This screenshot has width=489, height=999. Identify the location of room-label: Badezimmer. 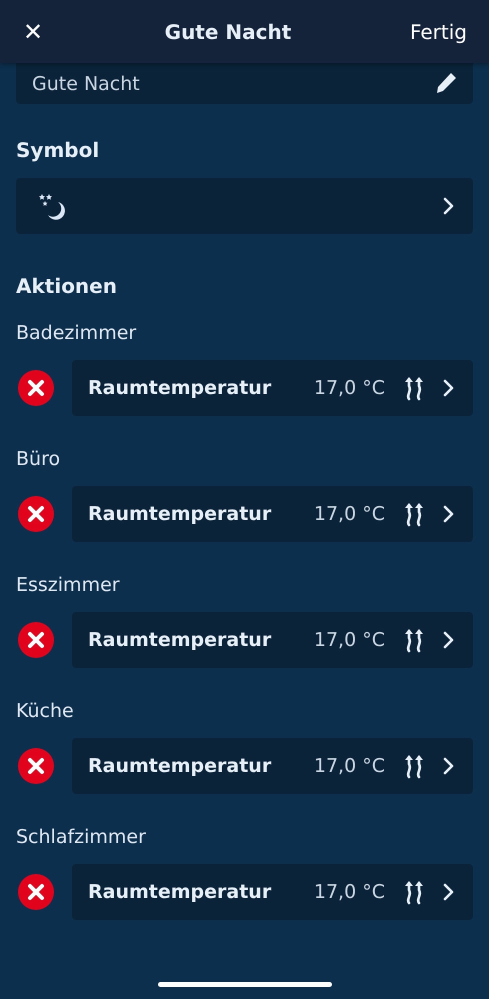
(76, 334).